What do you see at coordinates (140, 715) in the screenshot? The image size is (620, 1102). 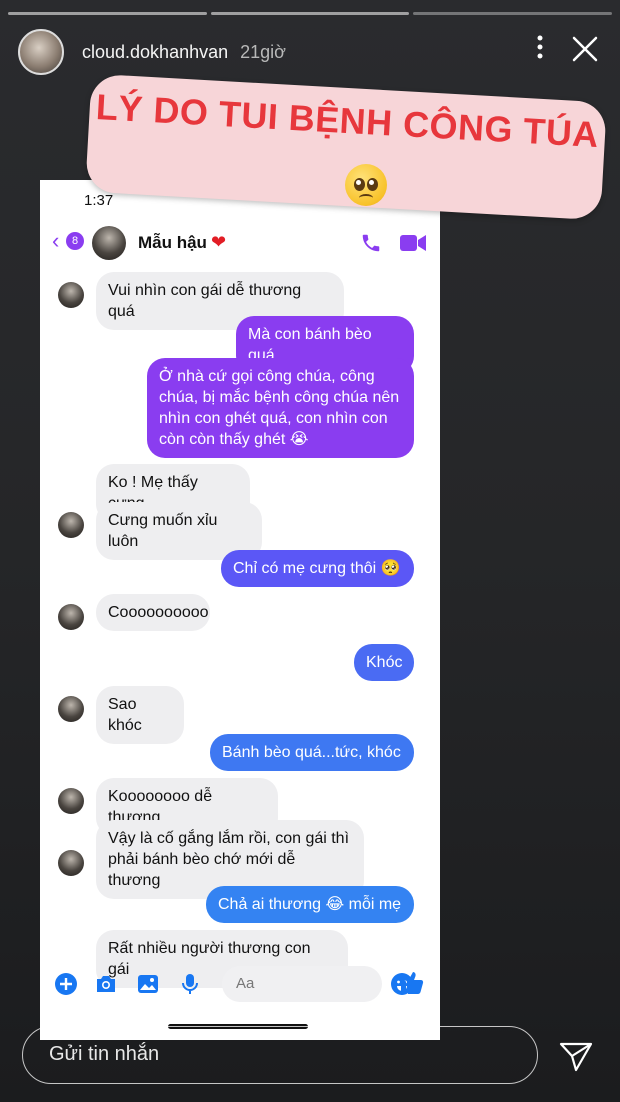 I see `received-message-bubble: Sao khóc` at bounding box center [140, 715].